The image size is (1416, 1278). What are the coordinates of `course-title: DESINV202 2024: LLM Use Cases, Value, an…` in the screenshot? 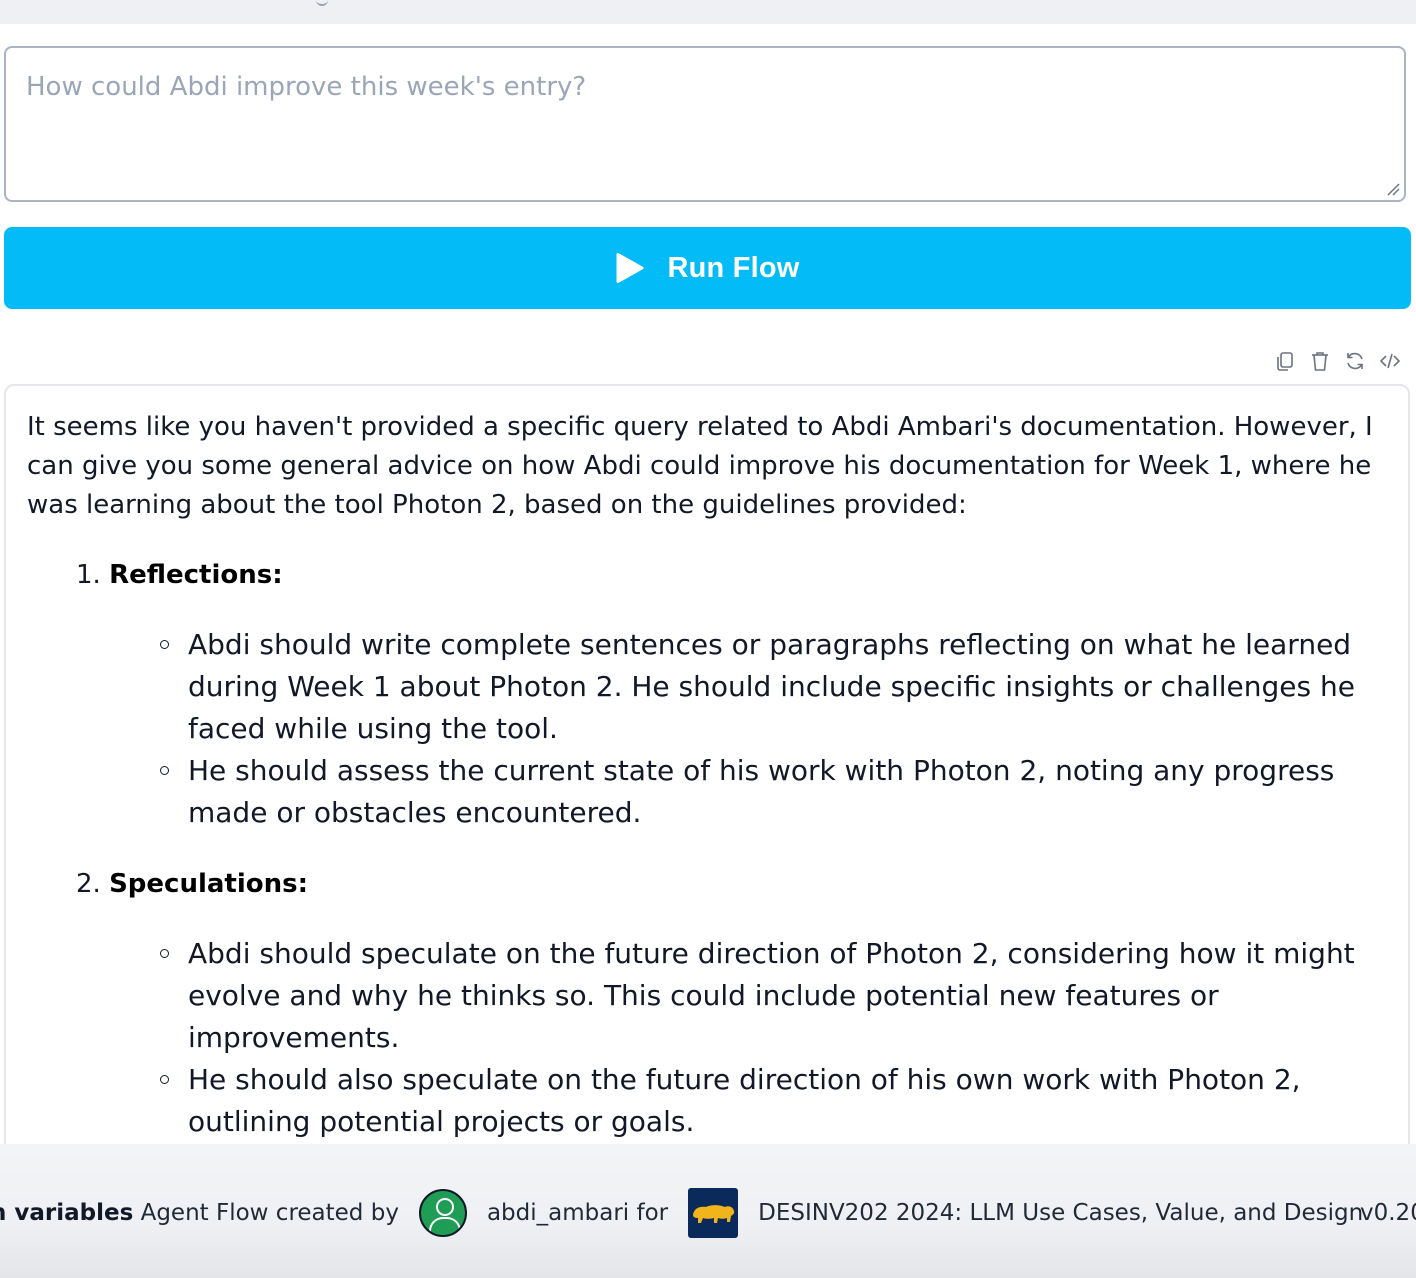 It's located at (1060, 1213).